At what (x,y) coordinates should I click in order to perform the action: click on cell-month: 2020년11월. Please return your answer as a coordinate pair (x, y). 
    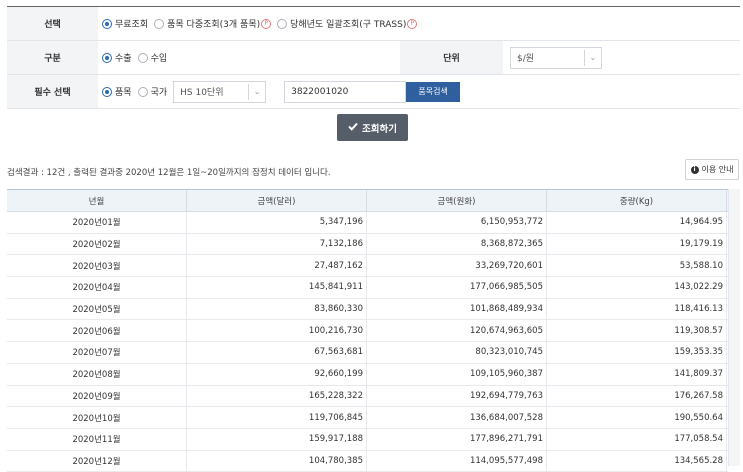
    Looking at the image, I should click on (97, 439).